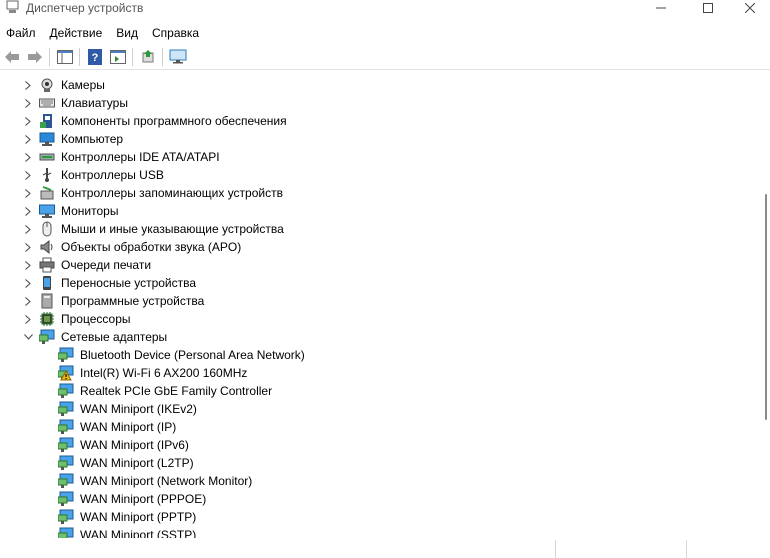 Image resolution: width=770 pixels, height=558 pixels. I want to click on network-adapter-device-item: Realtek PCIe GbE Family Controller, so click(370, 391).